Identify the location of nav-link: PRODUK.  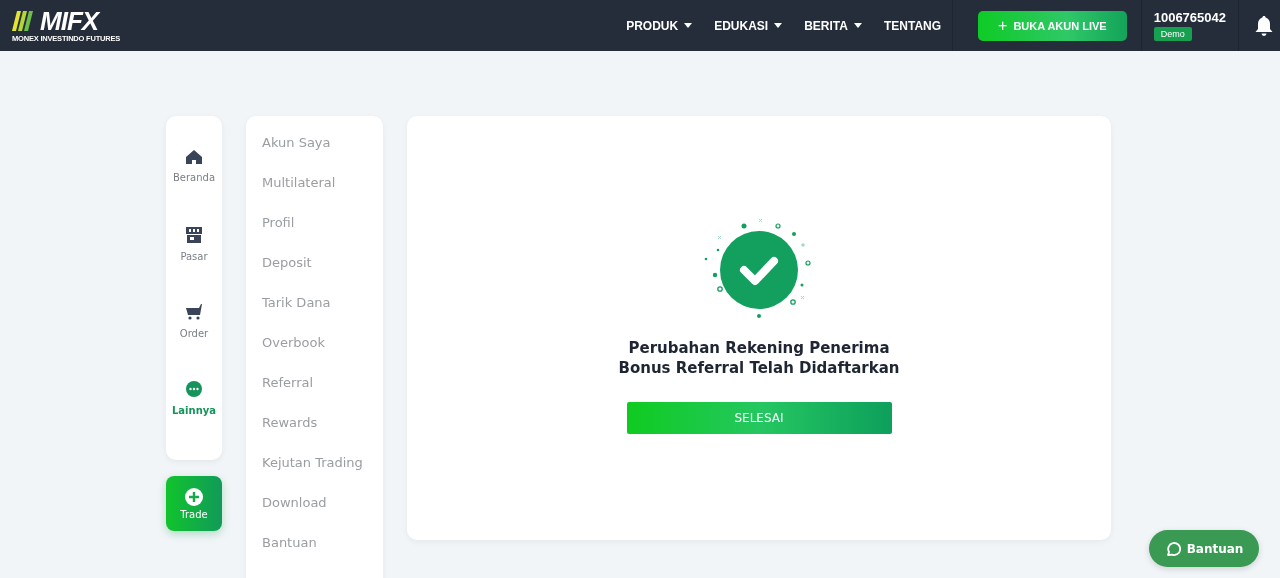
(659, 25).